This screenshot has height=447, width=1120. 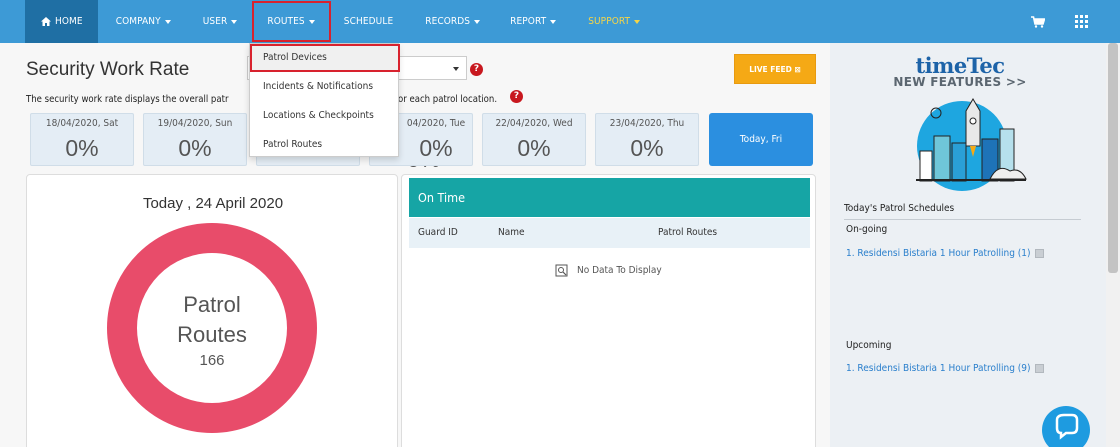 I want to click on page-description-end: or each patrol location., so click(x=448, y=99).